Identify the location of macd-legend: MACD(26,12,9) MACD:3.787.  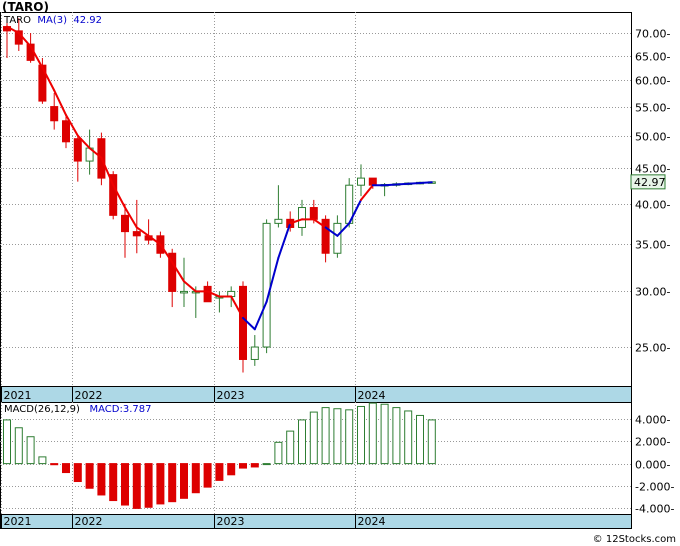
(77, 409).